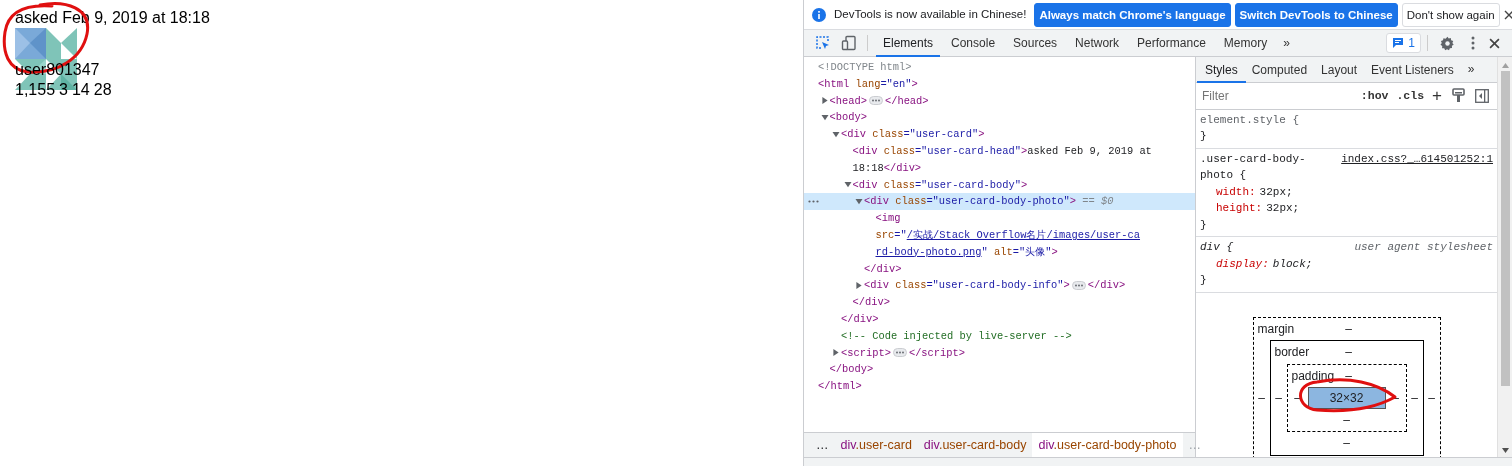  What do you see at coordinates (1035, 43) in the screenshot?
I see `panel-tab: Sources` at bounding box center [1035, 43].